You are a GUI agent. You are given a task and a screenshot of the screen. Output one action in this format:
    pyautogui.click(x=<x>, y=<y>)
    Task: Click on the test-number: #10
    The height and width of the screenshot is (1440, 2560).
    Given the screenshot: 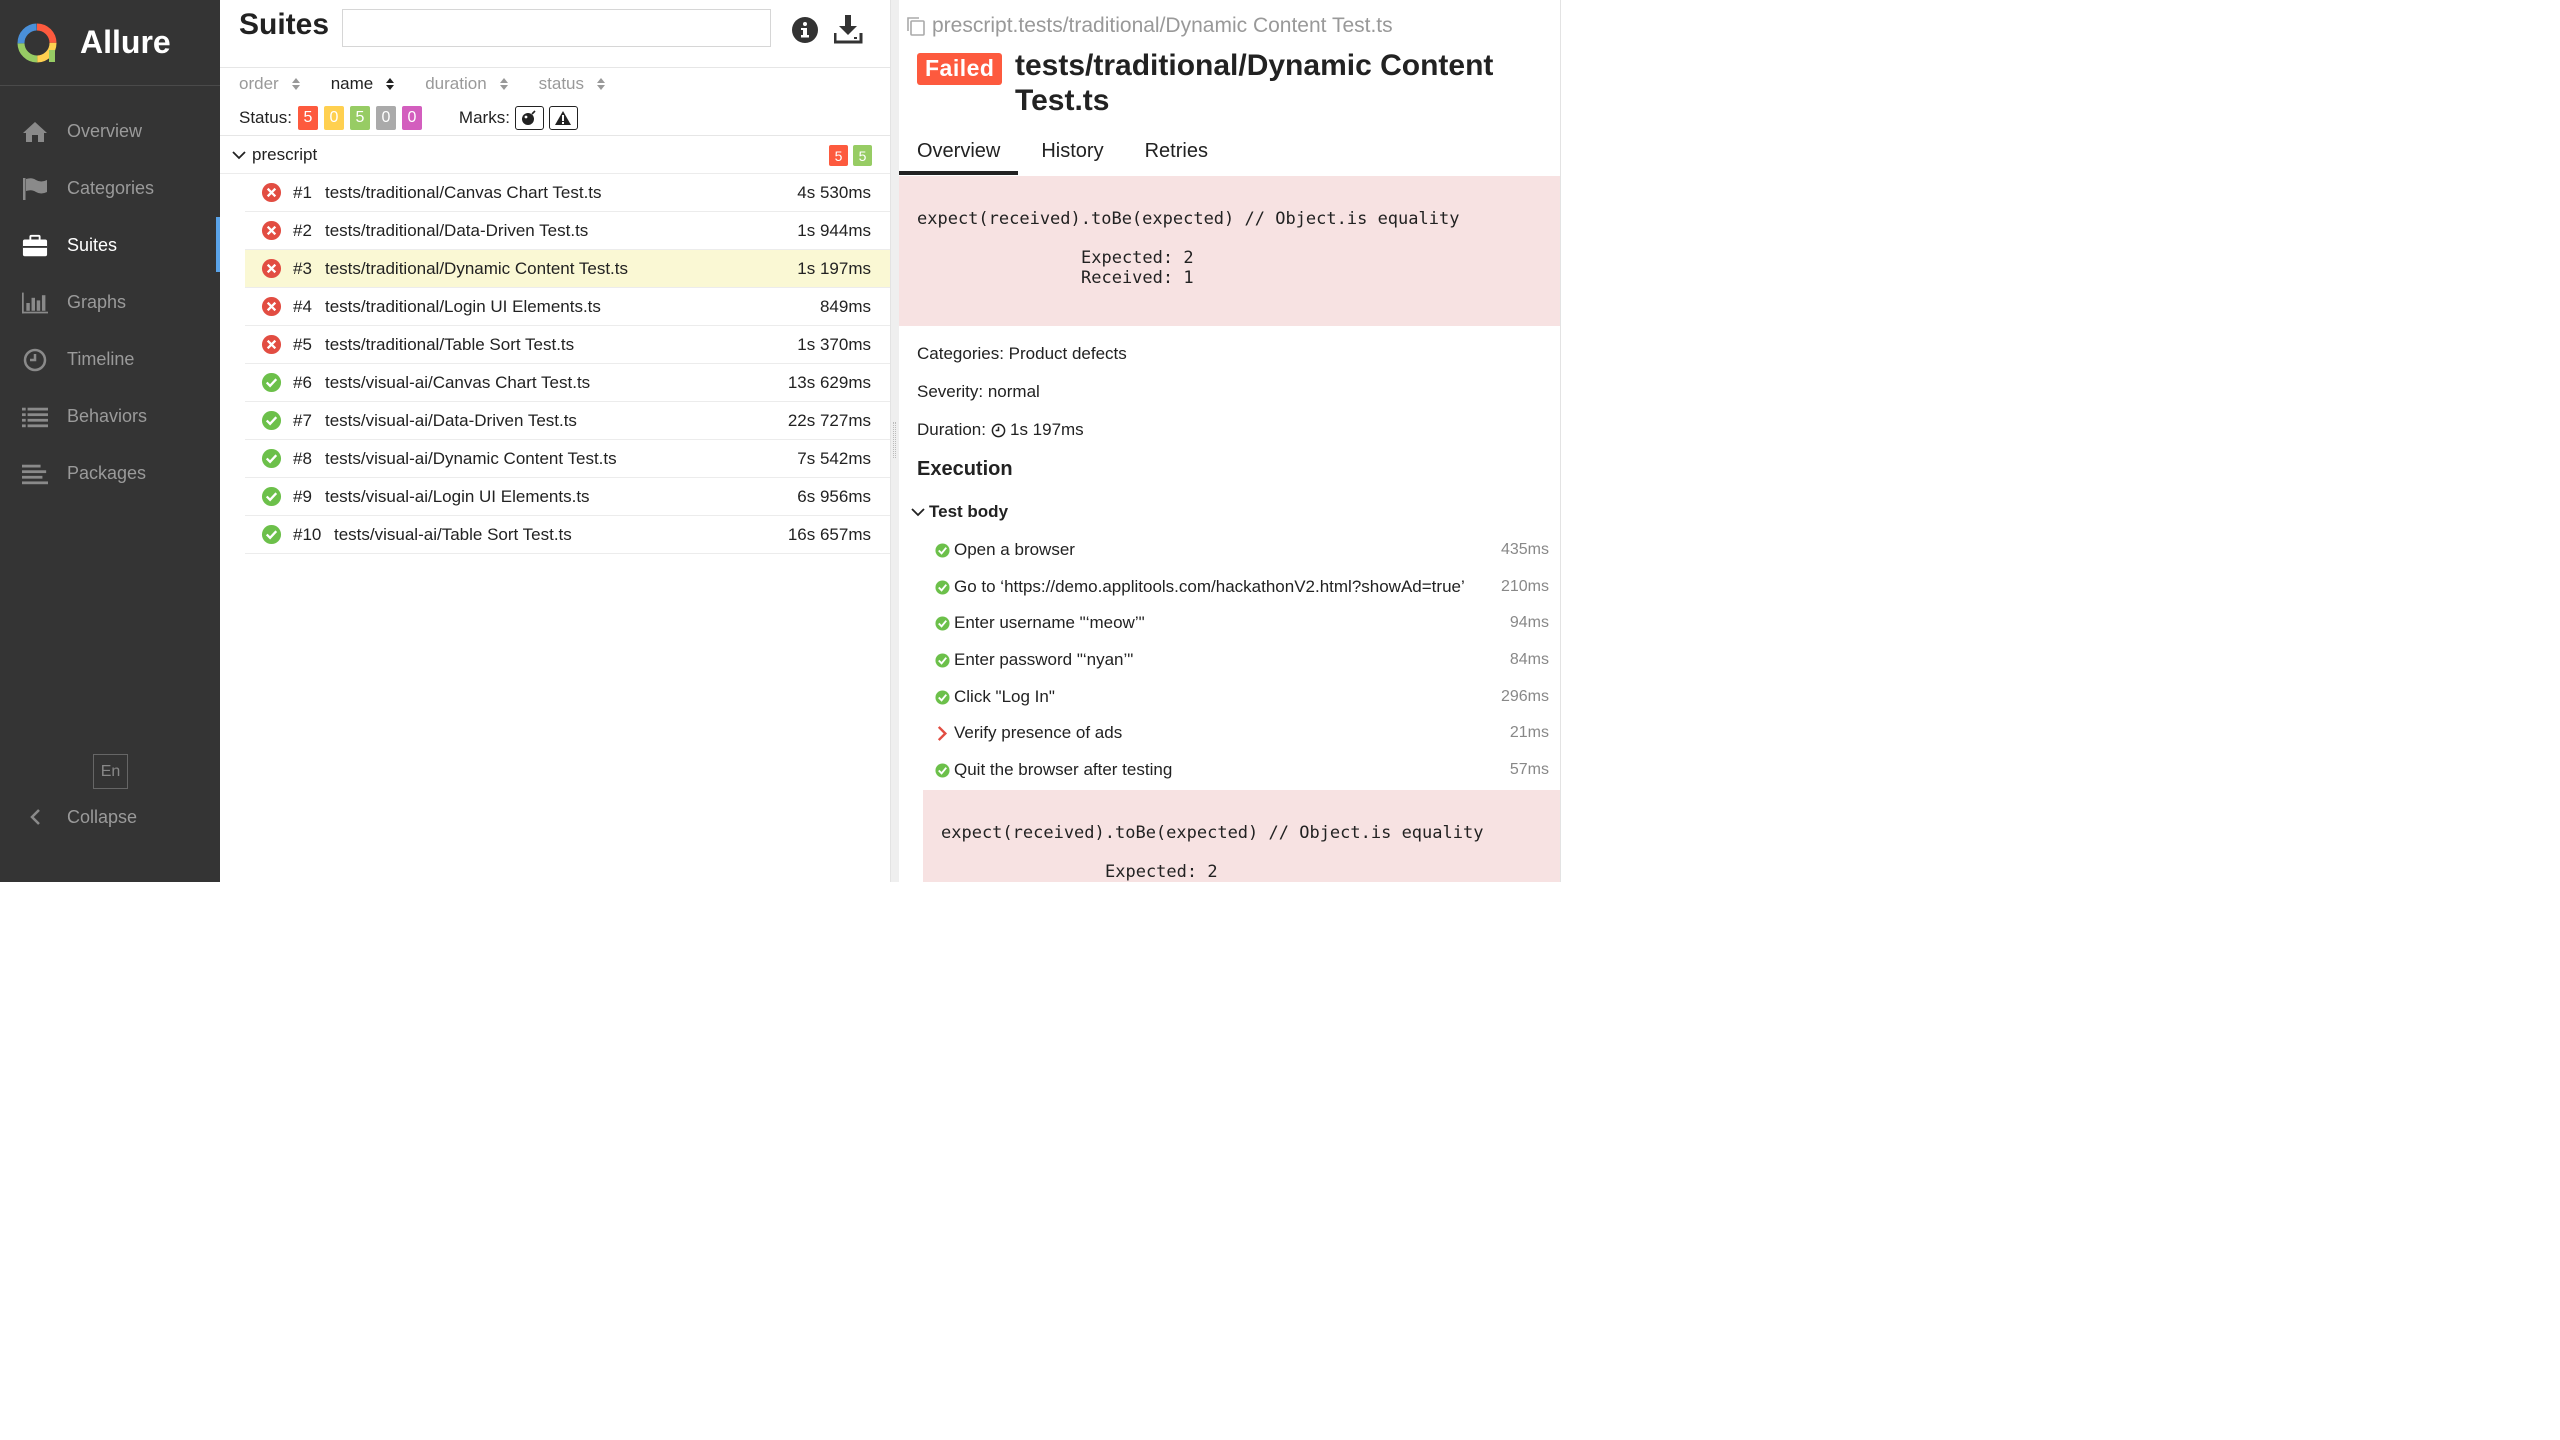 What is the action you would take?
    pyautogui.click(x=307, y=534)
    